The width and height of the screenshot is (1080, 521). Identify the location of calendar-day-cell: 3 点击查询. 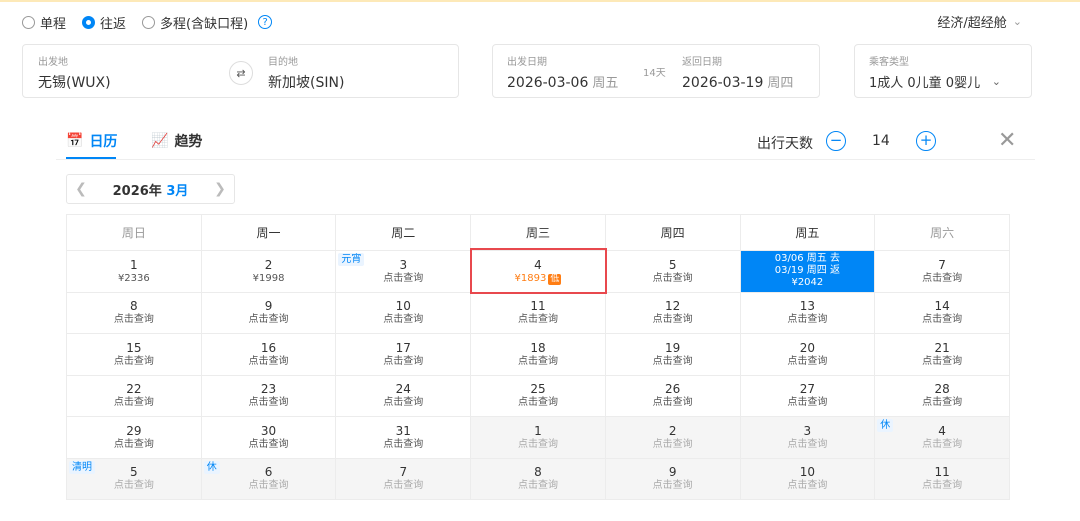
(807, 437).